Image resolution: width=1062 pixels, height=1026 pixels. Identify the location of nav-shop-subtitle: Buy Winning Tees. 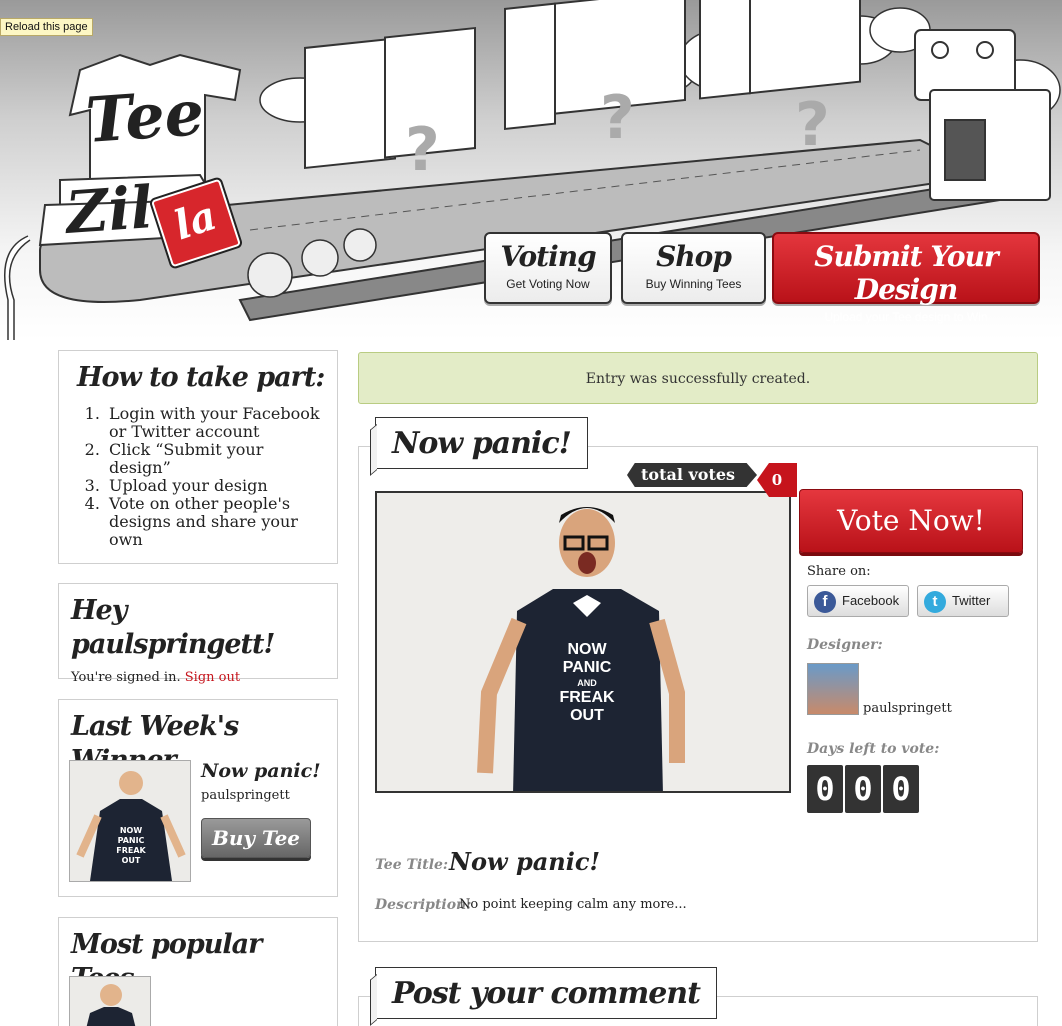
(693, 284).